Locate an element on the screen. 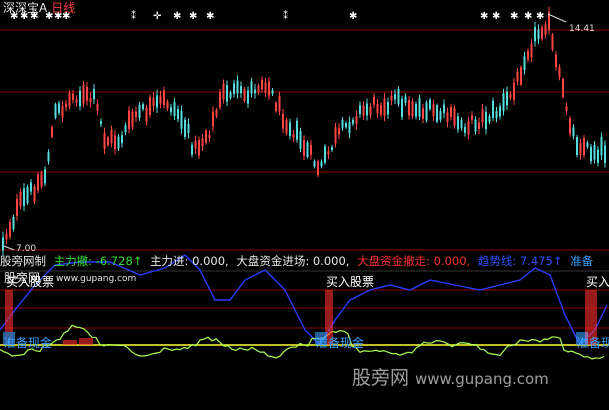 This screenshot has width=609, height=410. site-url: www.gupang.com is located at coordinates (96, 279).